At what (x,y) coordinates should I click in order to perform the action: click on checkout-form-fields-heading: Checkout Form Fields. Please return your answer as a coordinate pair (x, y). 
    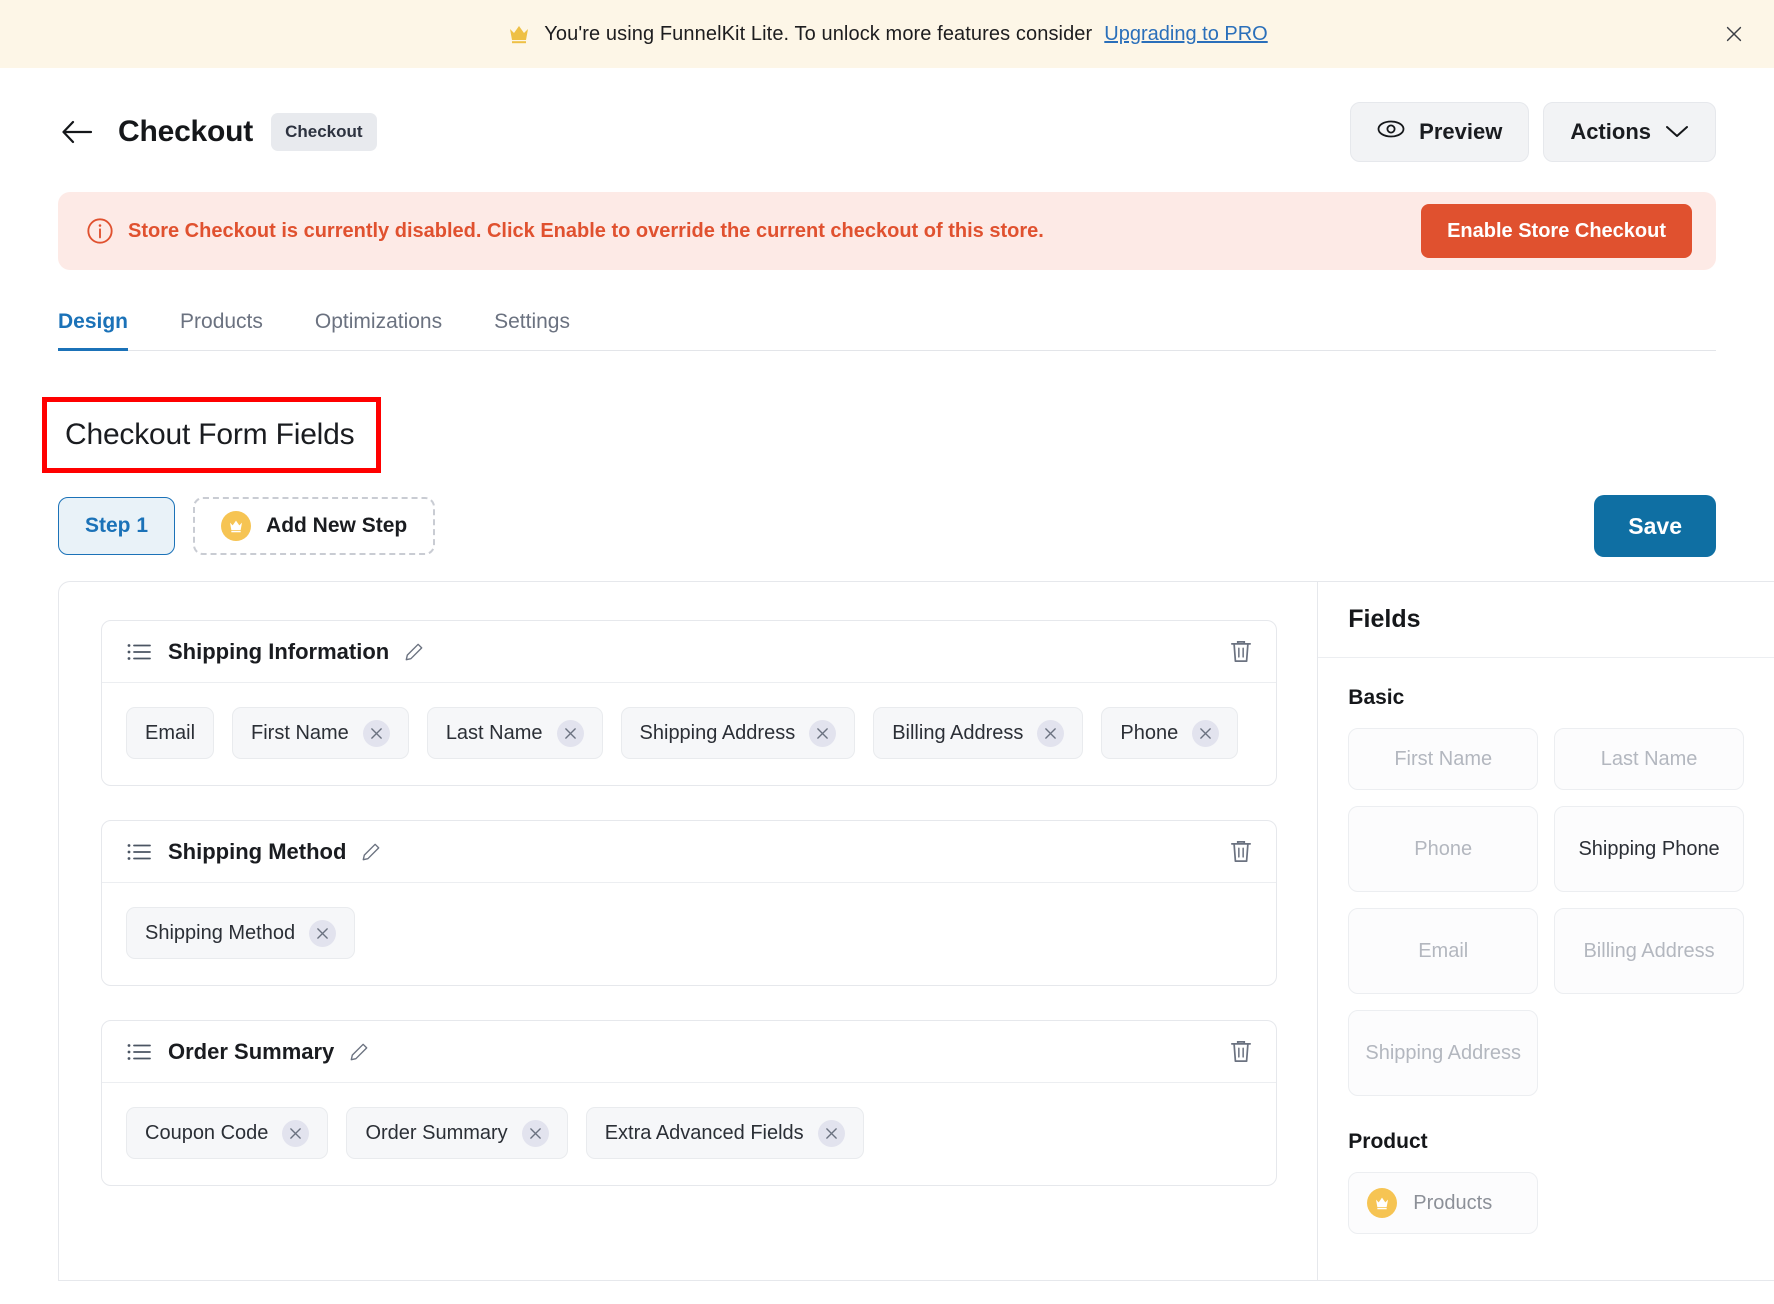
    Looking at the image, I should click on (210, 434).